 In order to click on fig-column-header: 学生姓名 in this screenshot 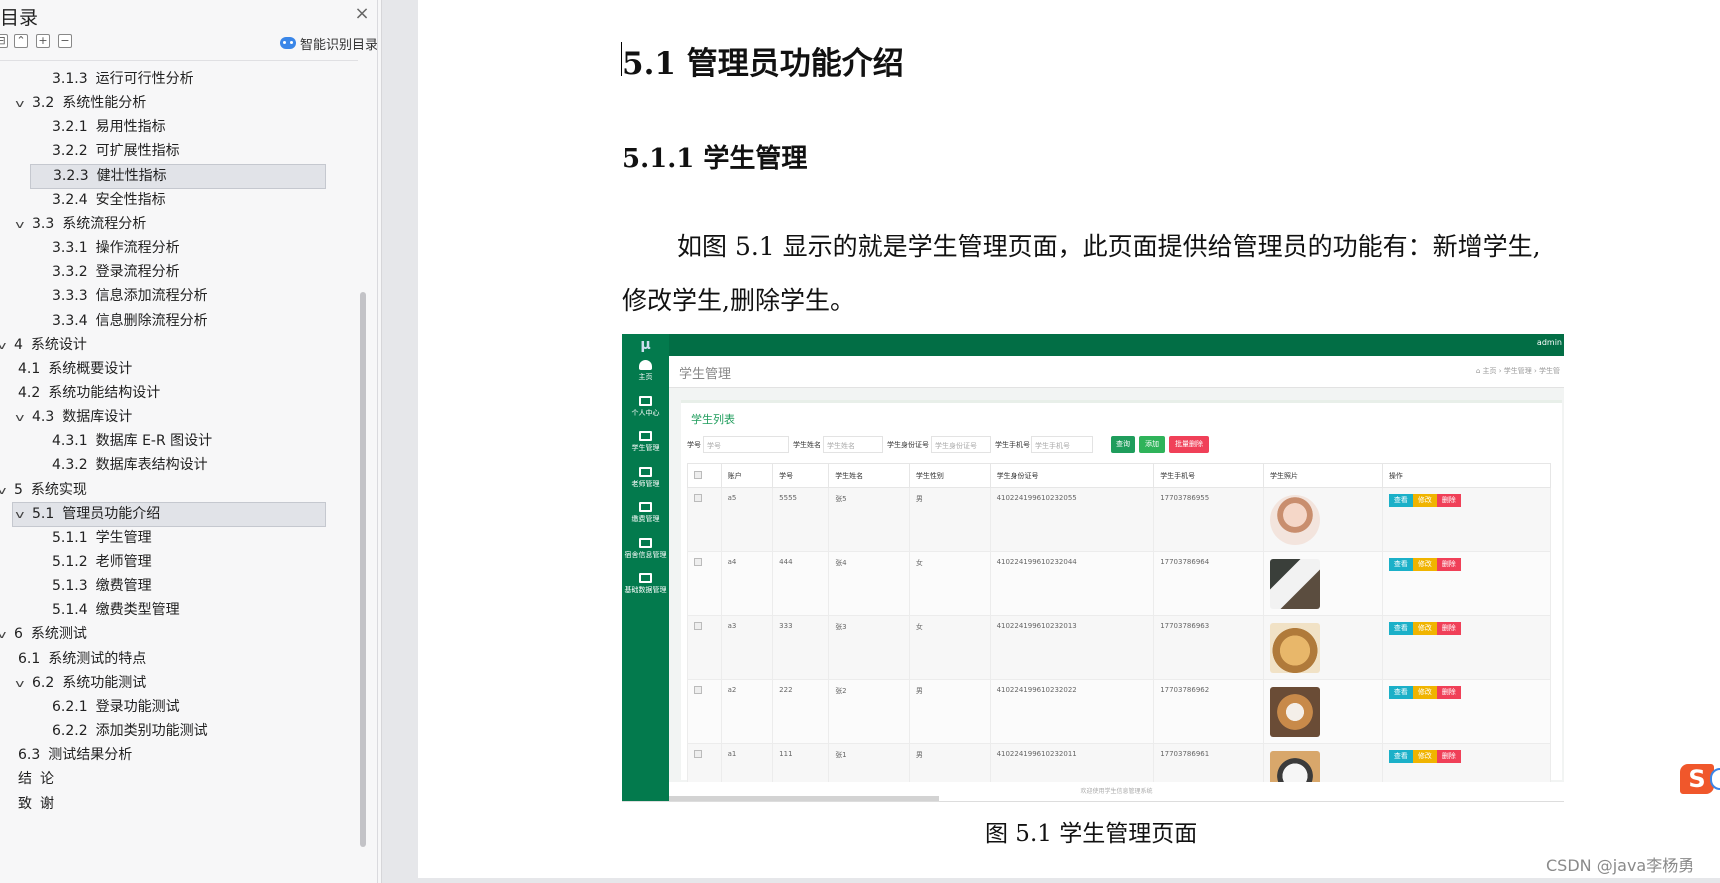, I will do `click(869, 475)`.